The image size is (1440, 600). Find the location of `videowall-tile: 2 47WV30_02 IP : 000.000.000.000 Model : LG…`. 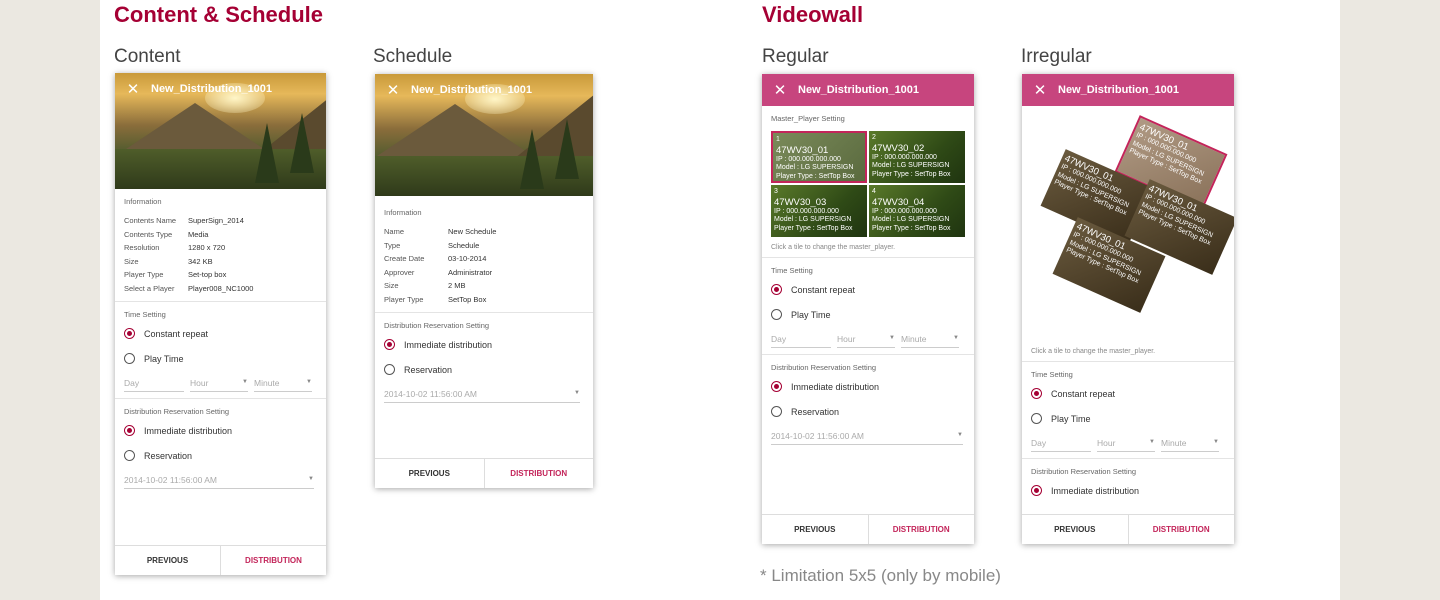

videowall-tile: 2 47WV30_02 IP : 000.000.000.000 Model : LG… is located at coordinates (917, 157).